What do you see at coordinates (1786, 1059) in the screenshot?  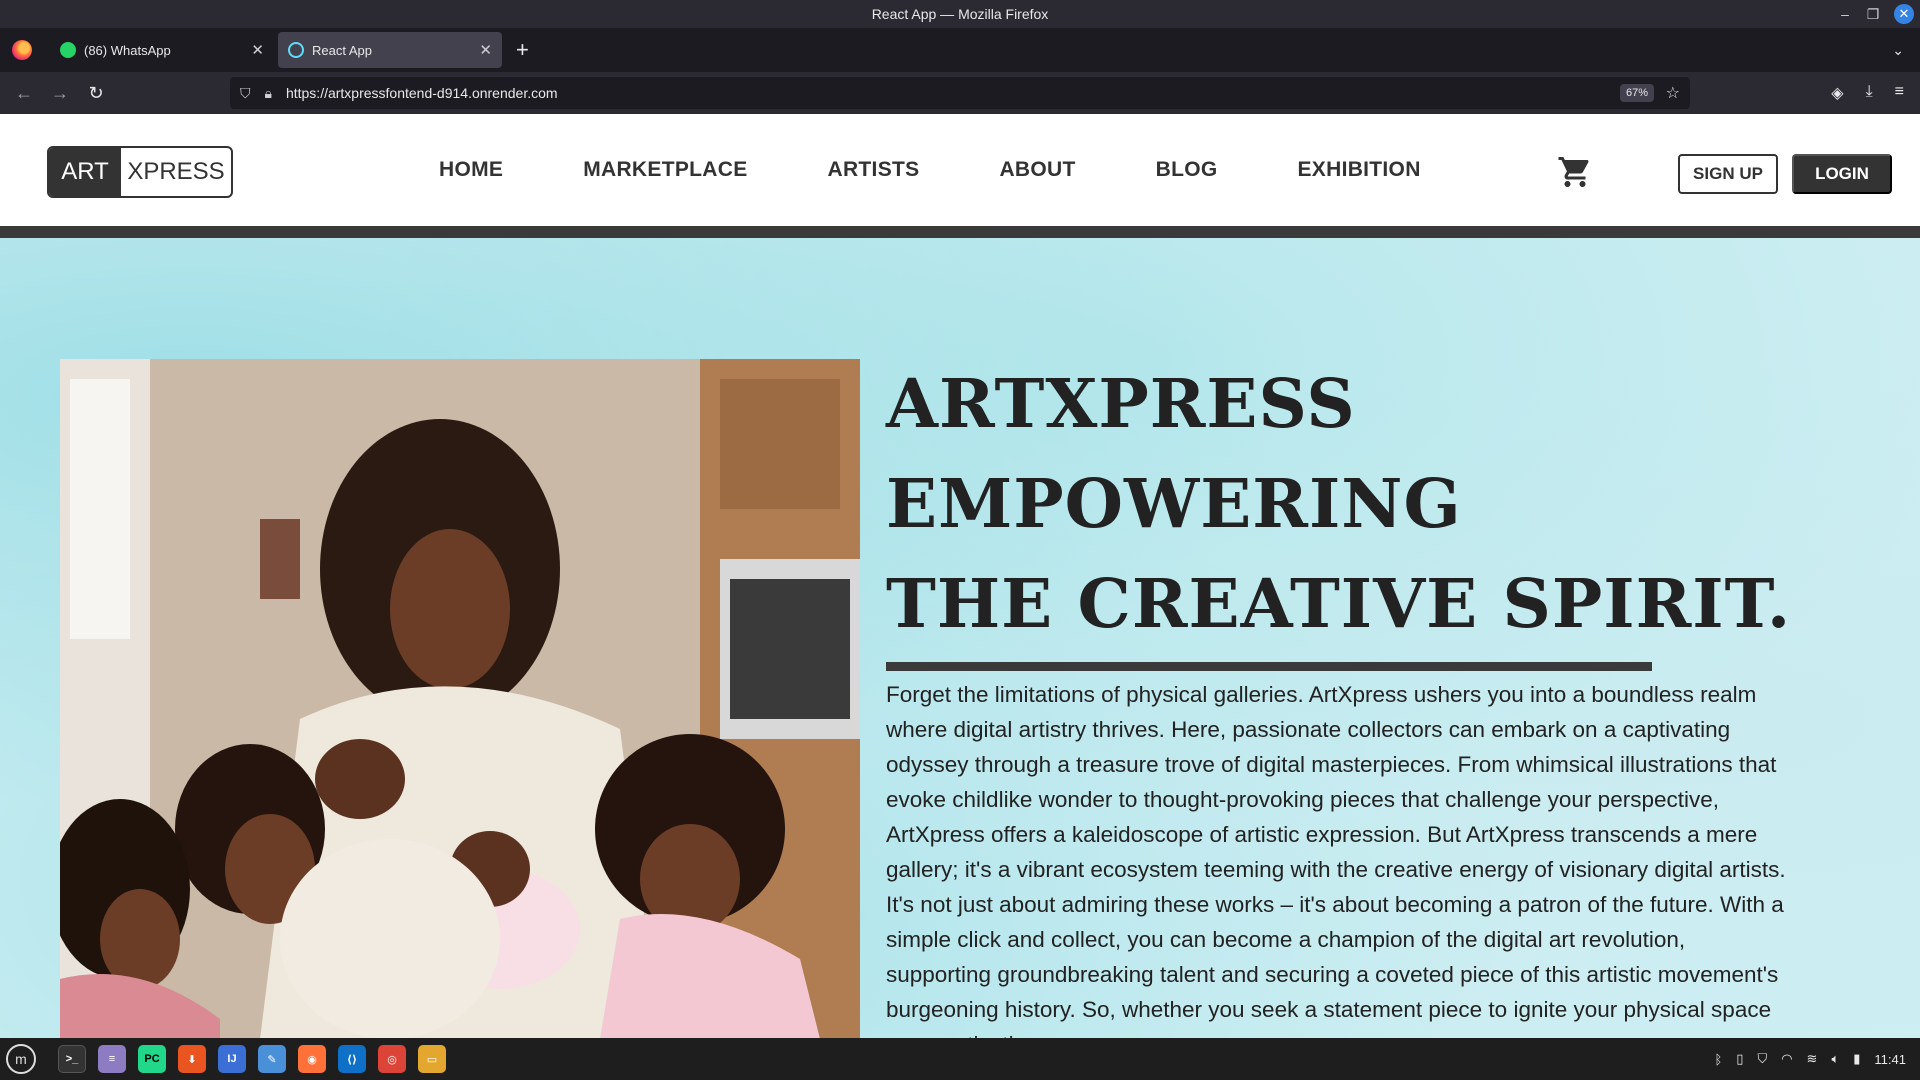 I see `network-icon: ◠` at bounding box center [1786, 1059].